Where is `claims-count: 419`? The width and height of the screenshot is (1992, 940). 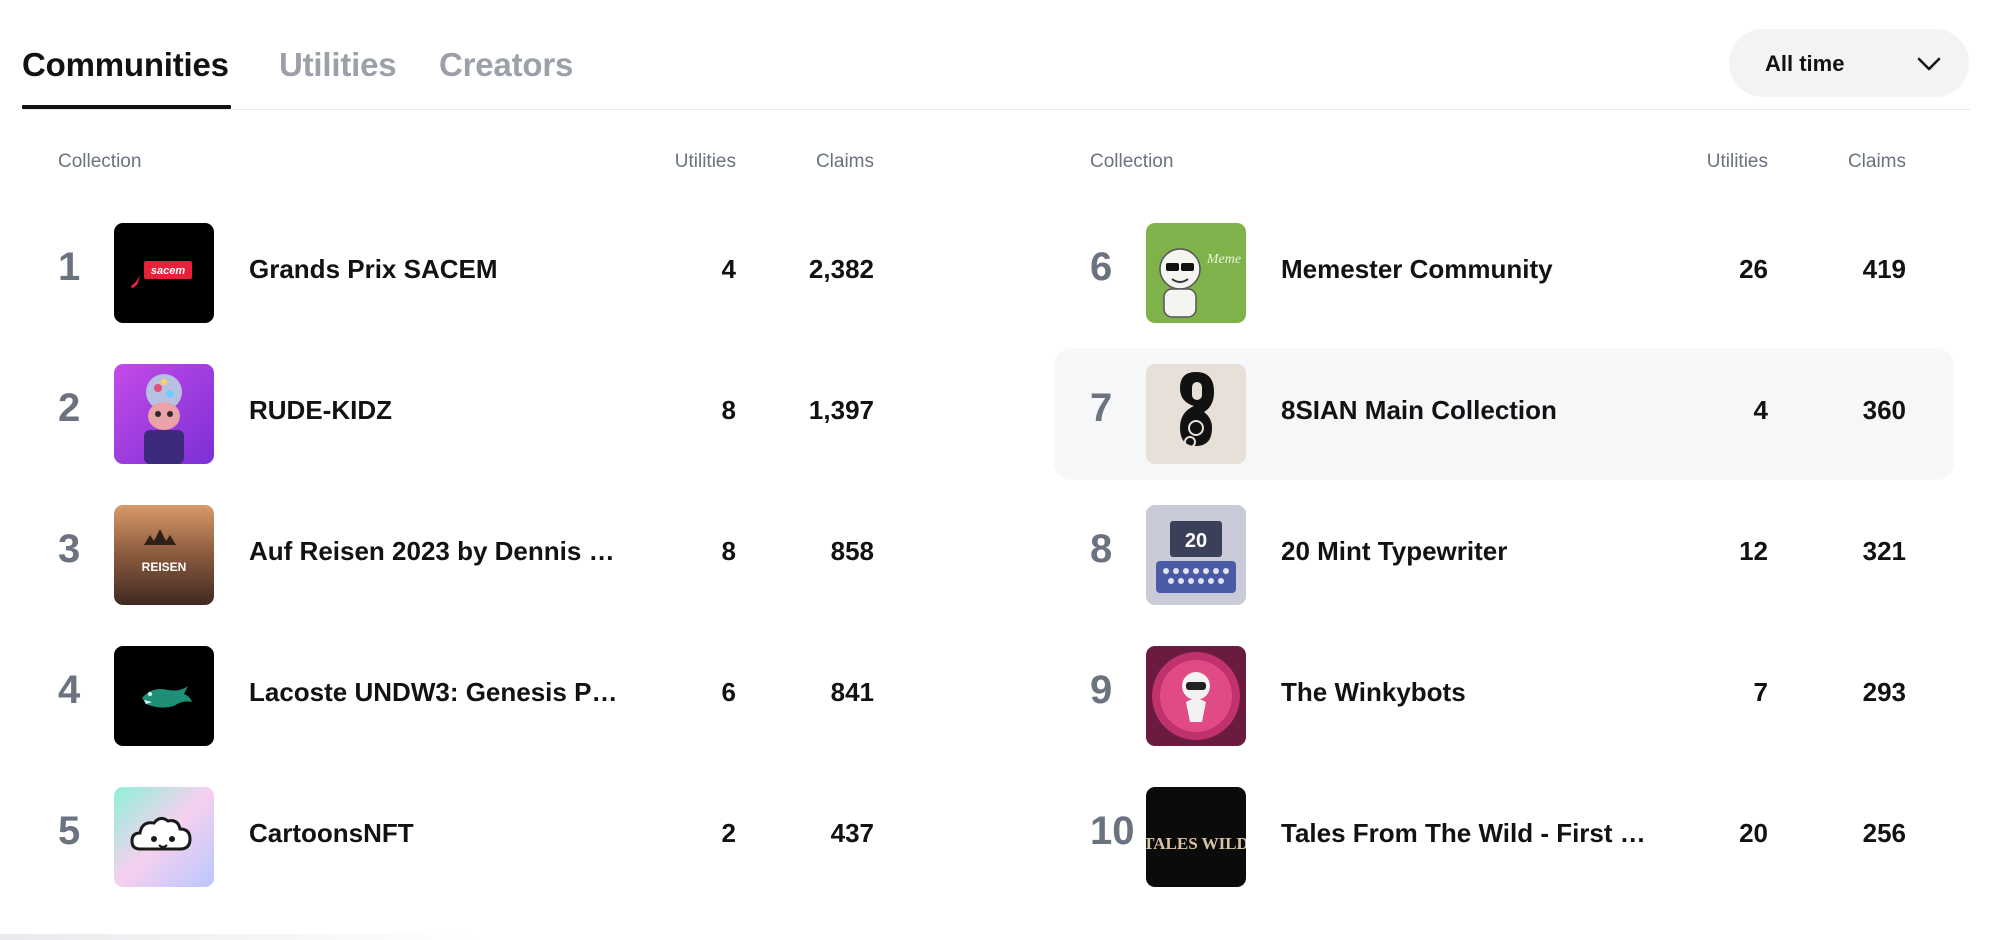 claims-count: 419 is located at coordinates (1884, 269).